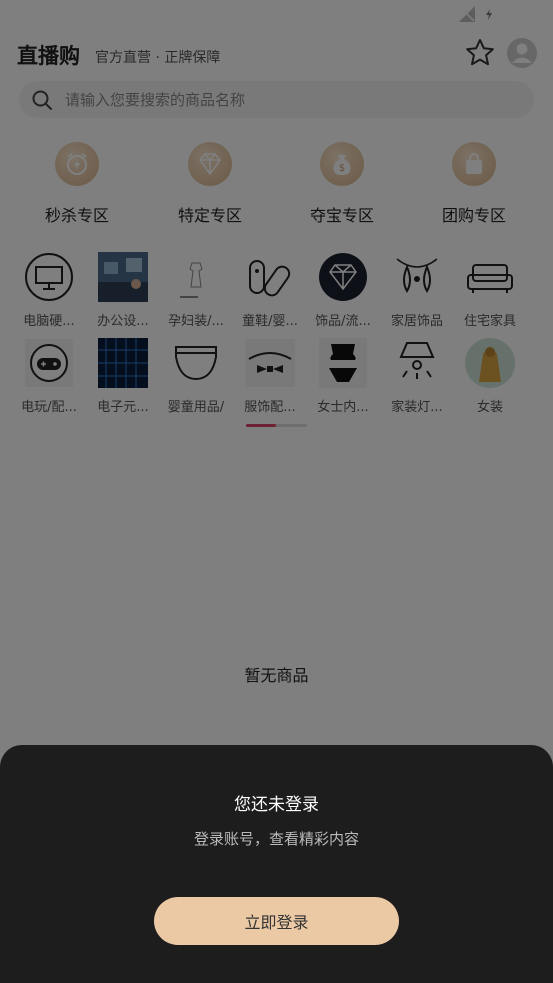 Image resolution: width=553 pixels, height=983 pixels. What do you see at coordinates (276, 839) in the screenshot?
I see `login-sheet-subtitle: 登录账号，查看精彩内容` at bounding box center [276, 839].